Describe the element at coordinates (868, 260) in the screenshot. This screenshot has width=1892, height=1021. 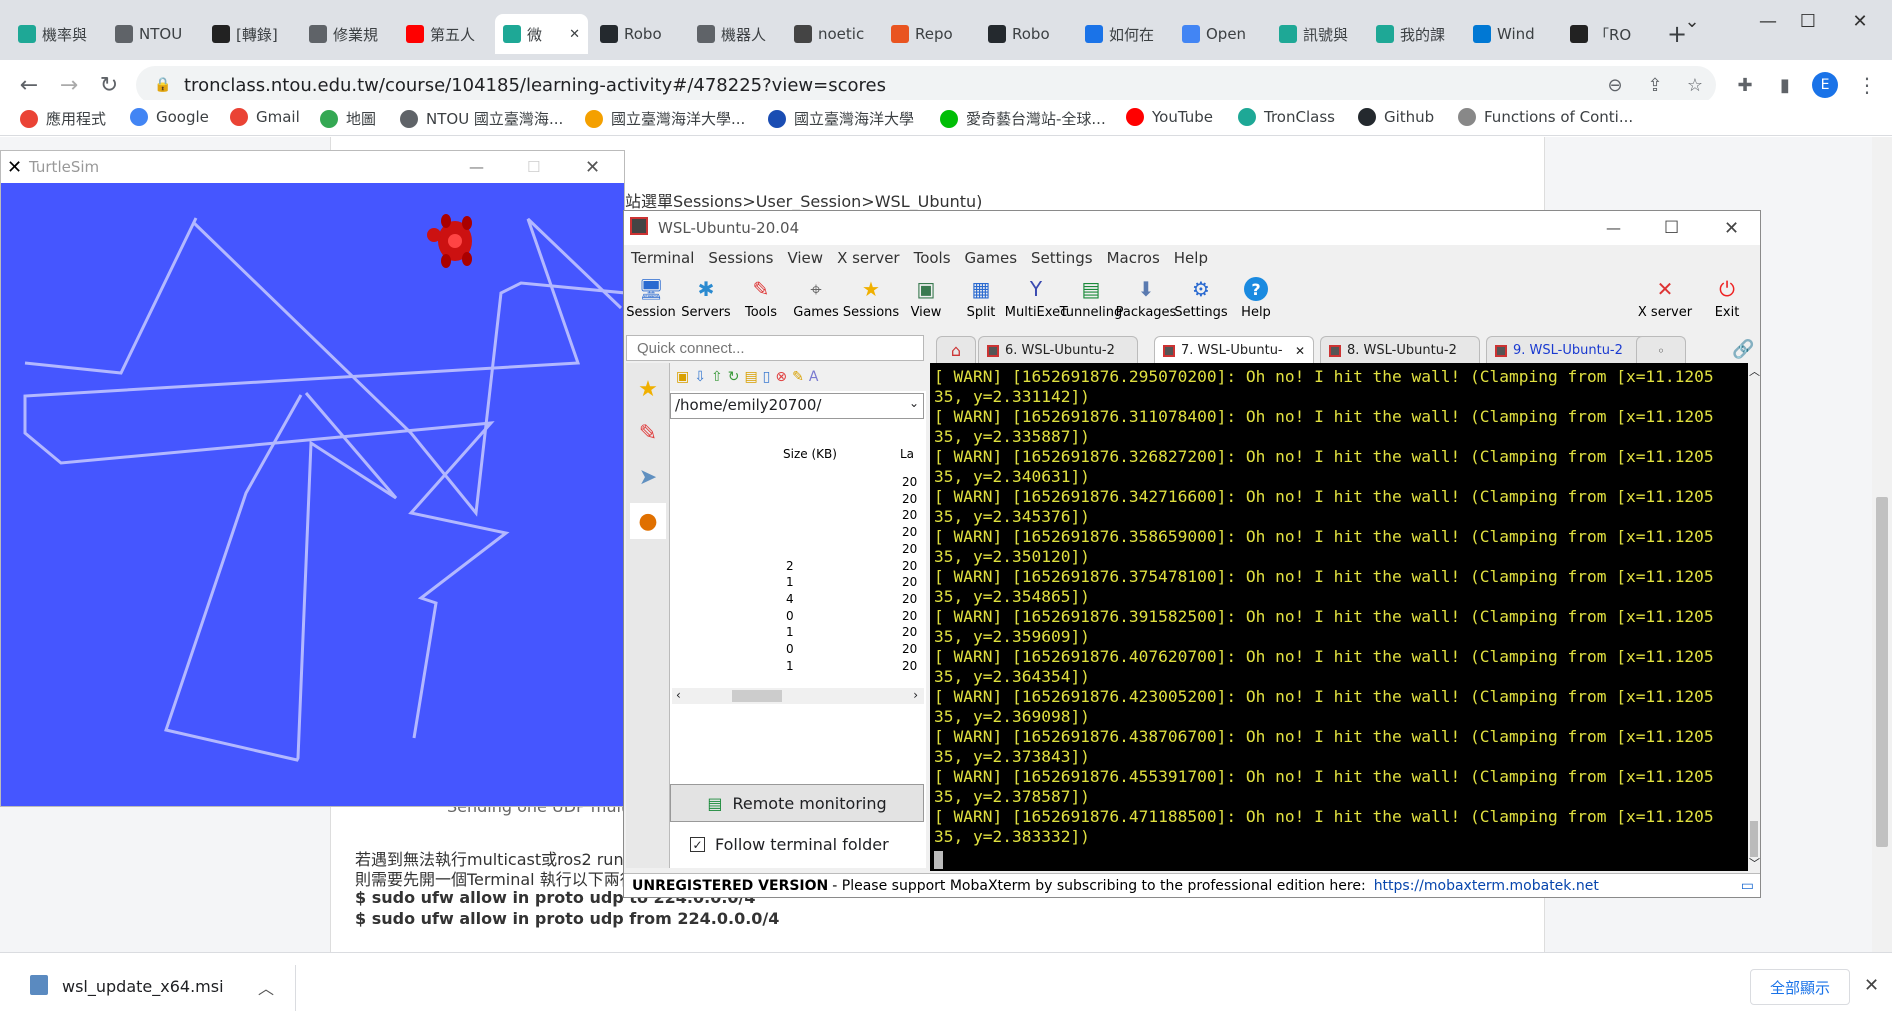
I see `menu-item: X server` at that location.